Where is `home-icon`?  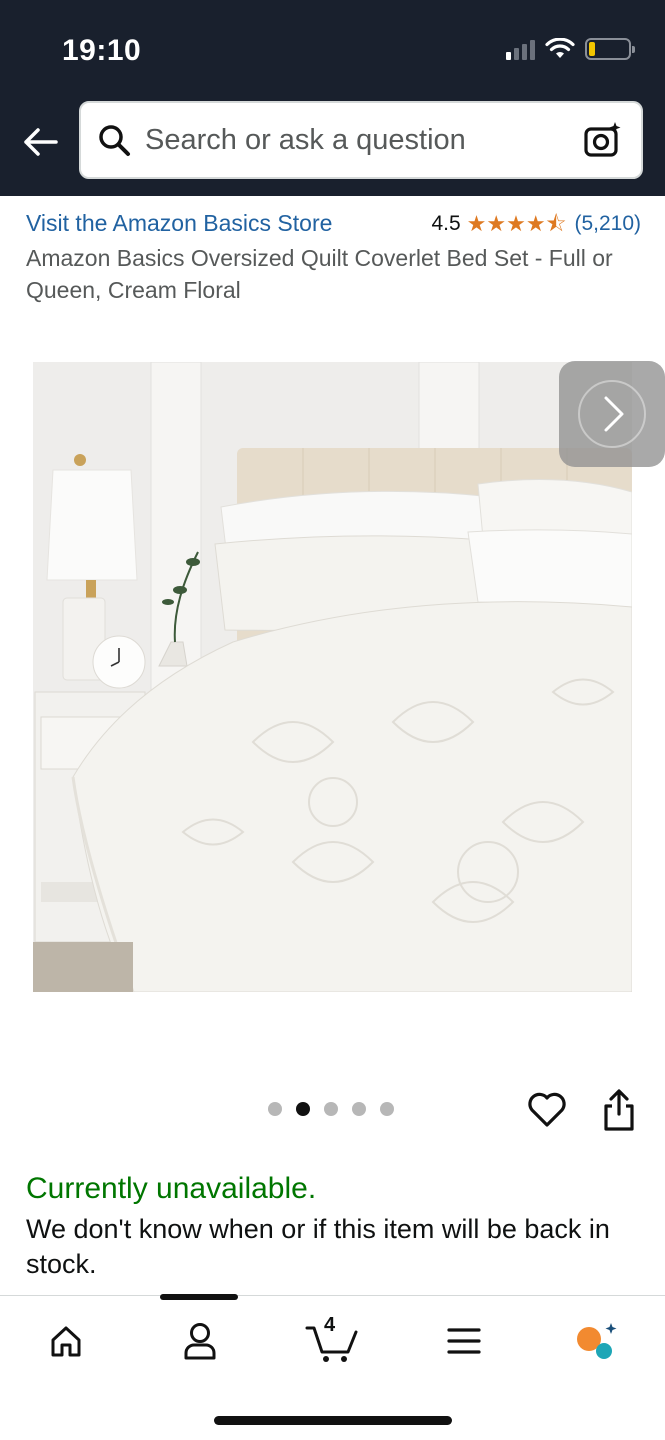
home-icon is located at coordinates (66, 1341).